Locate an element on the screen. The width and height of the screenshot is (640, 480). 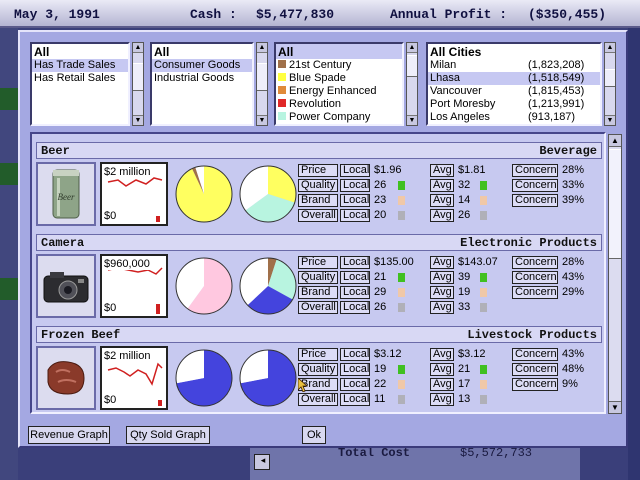
list-item: Los Angeles (913,187) is located at coordinates (514, 117).